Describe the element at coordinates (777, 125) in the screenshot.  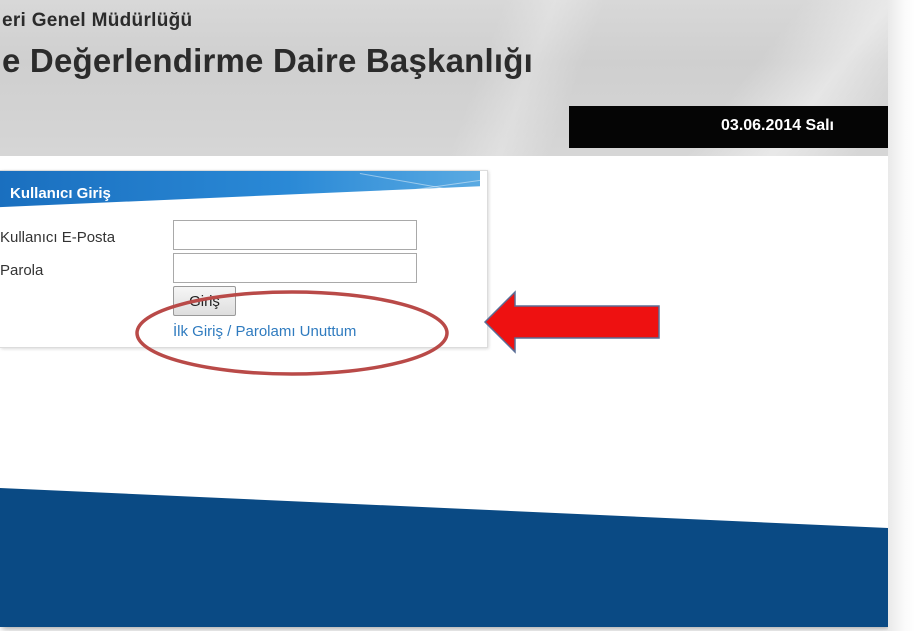
I see `current-date: 03.06.2014 Salı` at that location.